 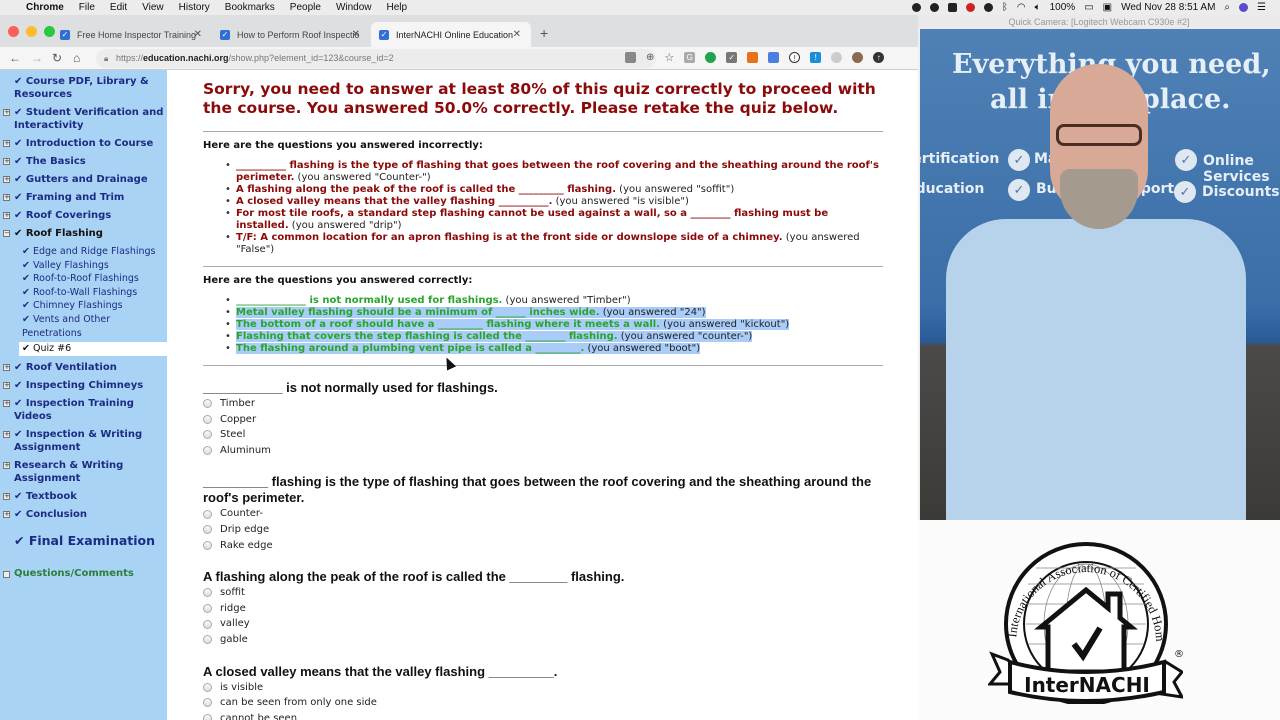 What do you see at coordinates (690, 57) in the screenshot?
I see `grammarly-extension-icon: G` at bounding box center [690, 57].